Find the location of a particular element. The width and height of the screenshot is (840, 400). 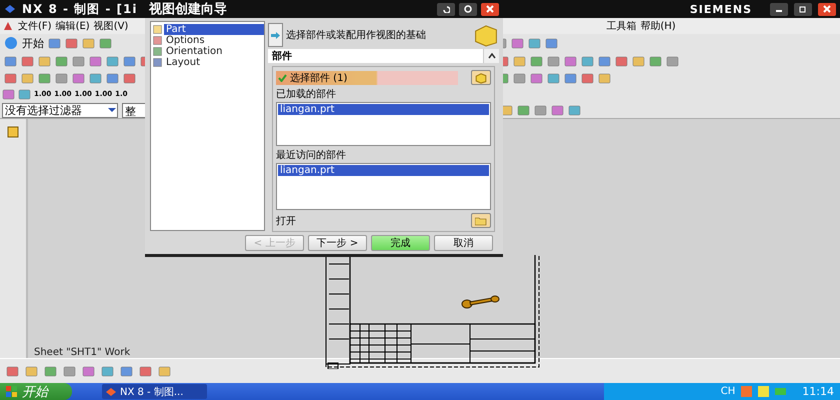

step-item: Layout is located at coordinates (183, 62).